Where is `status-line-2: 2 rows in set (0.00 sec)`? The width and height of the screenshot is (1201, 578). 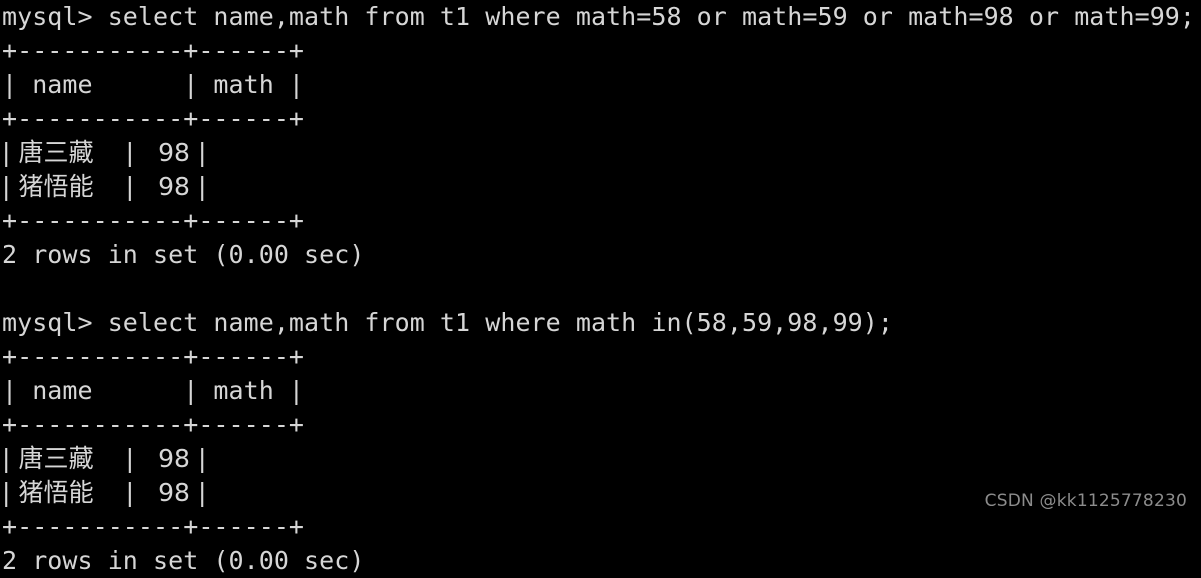 status-line-2: 2 rows in set (0.00 sec) is located at coordinates (183, 560).